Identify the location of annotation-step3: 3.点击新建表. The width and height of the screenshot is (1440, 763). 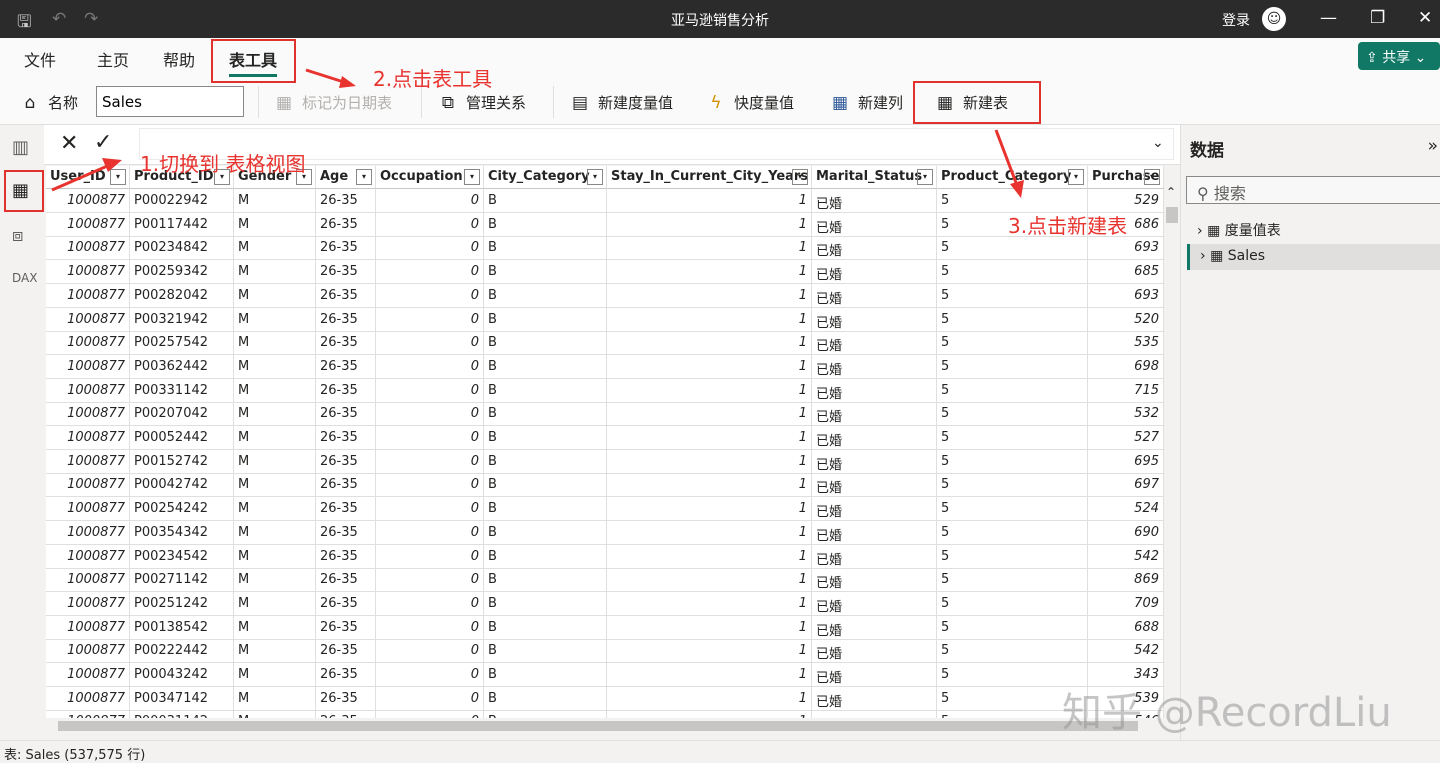
(1068, 226).